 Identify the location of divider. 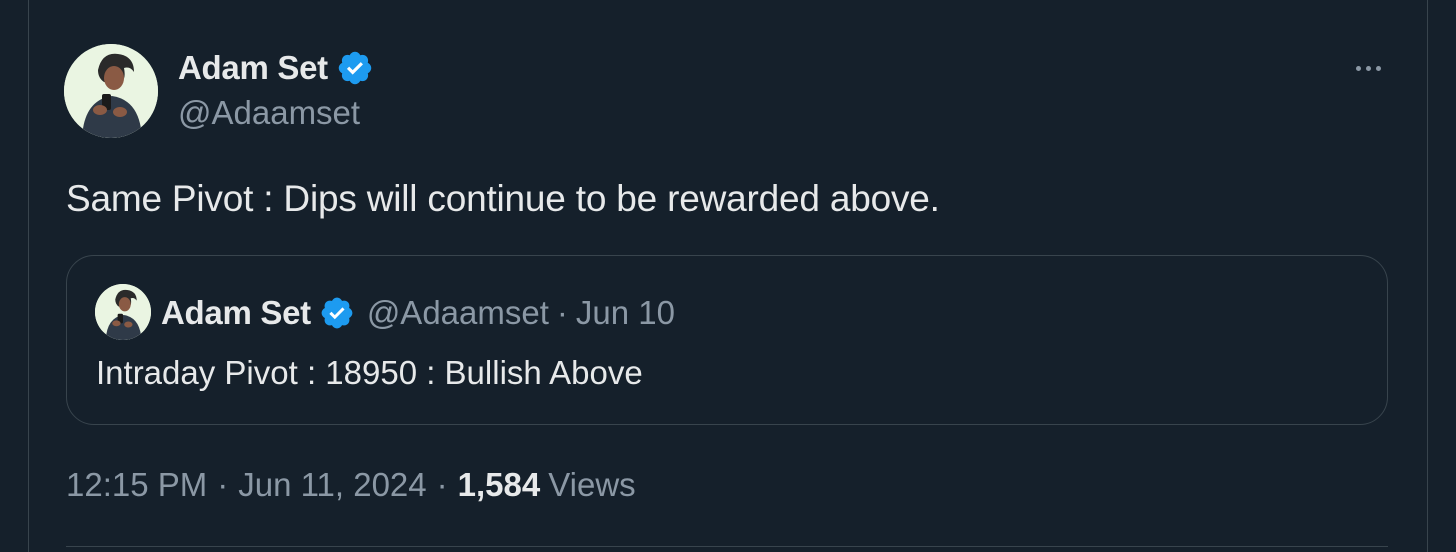
(727, 546).